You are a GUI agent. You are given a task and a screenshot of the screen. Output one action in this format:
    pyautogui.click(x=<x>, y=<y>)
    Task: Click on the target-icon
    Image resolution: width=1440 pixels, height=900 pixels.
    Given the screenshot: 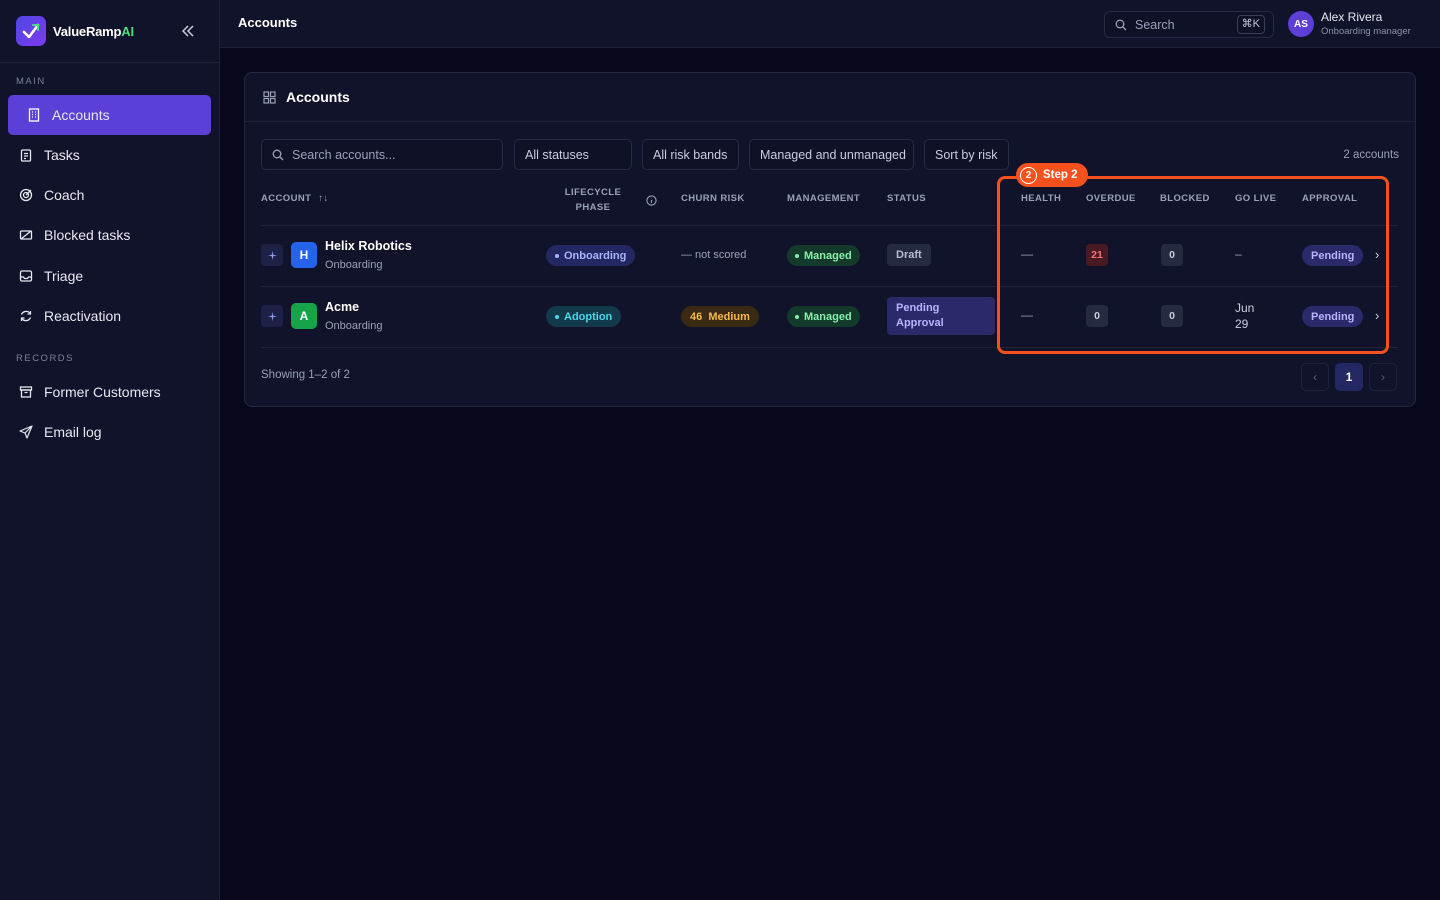 What is the action you would take?
    pyautogui.click(x=26, y=195)
    